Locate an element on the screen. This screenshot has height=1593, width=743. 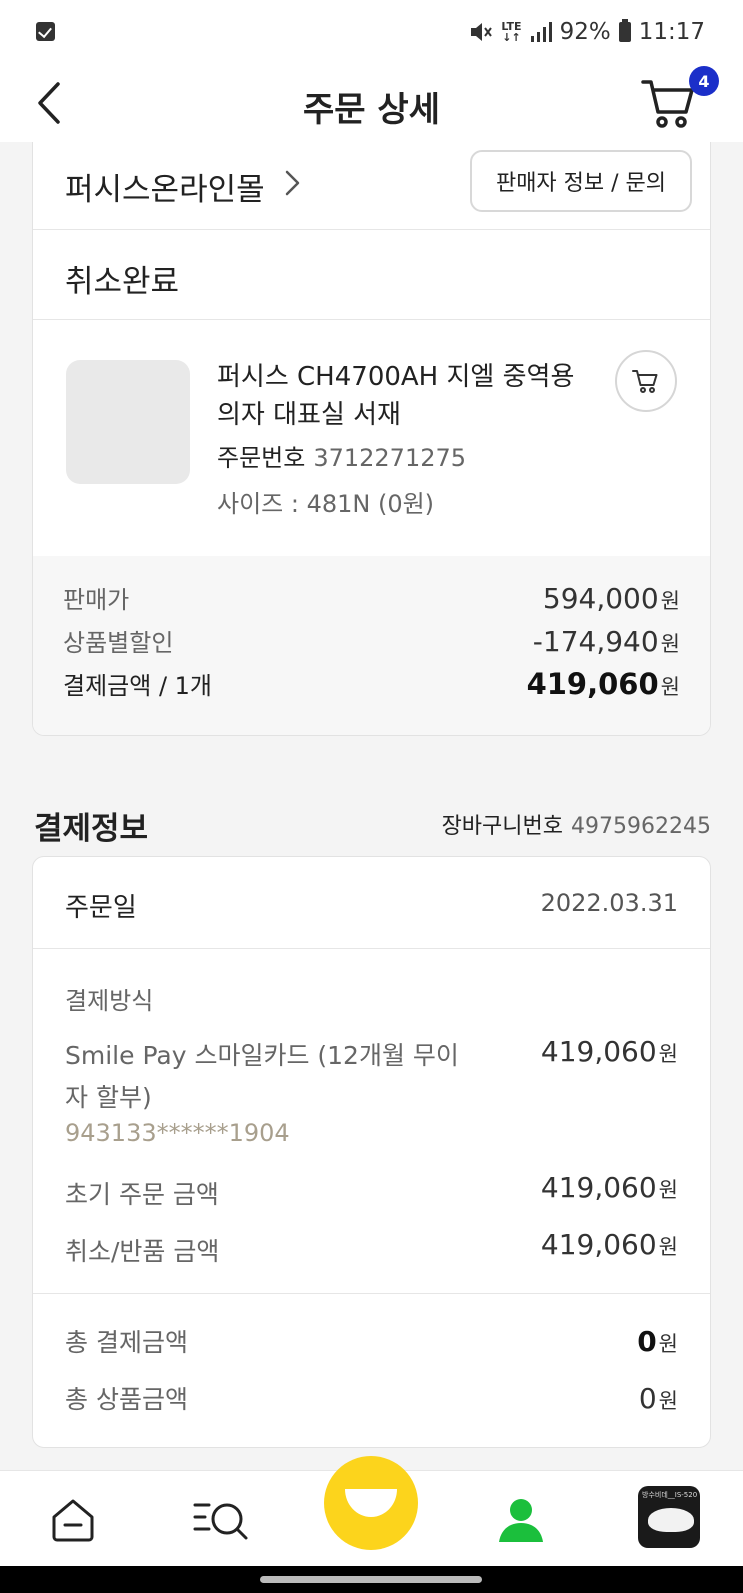
seller-info-button: 판매자 정보 / 문의 is located at coordinates (581, 181).